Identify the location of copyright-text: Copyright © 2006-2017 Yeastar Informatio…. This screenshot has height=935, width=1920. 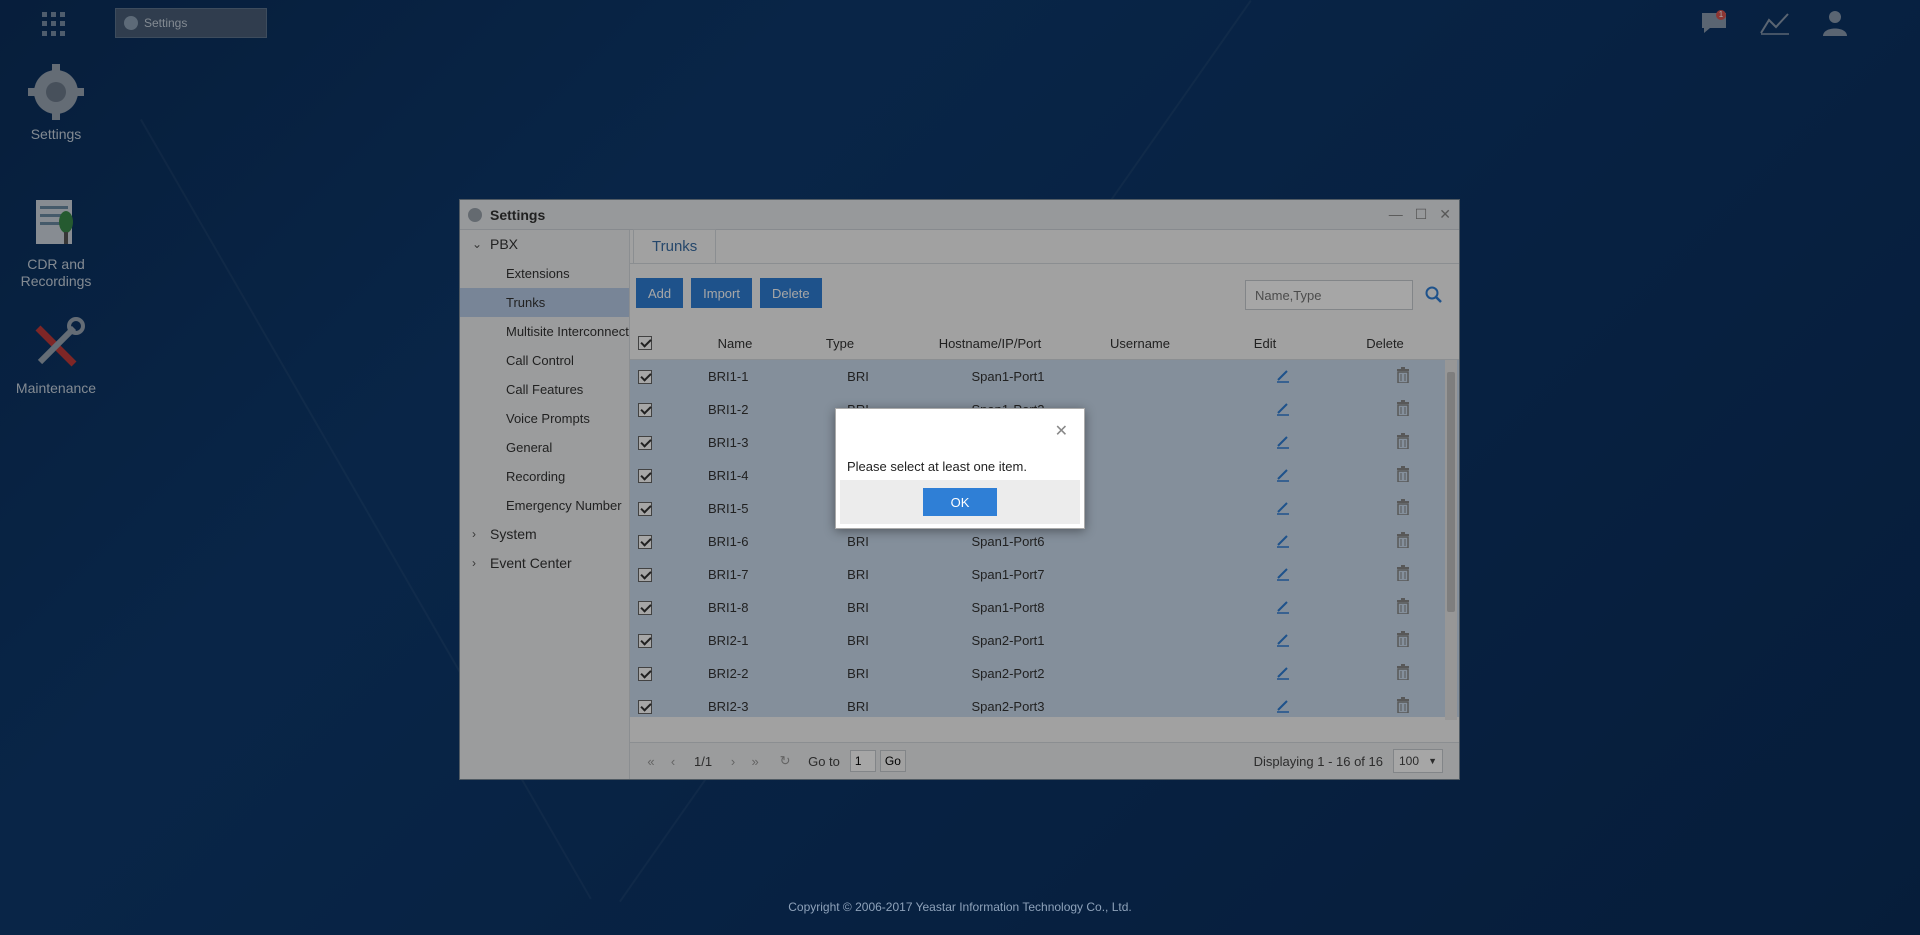
(960, 907).